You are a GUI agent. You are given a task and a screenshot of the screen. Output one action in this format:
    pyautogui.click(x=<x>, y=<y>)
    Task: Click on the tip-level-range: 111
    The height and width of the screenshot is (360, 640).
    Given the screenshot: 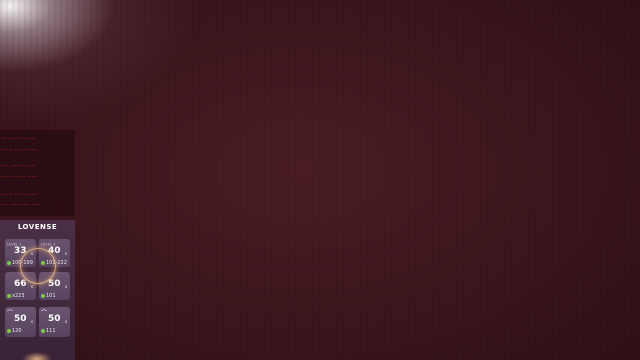 What is the action you would take?
    pyautogui.click(x=48, y=331)
    